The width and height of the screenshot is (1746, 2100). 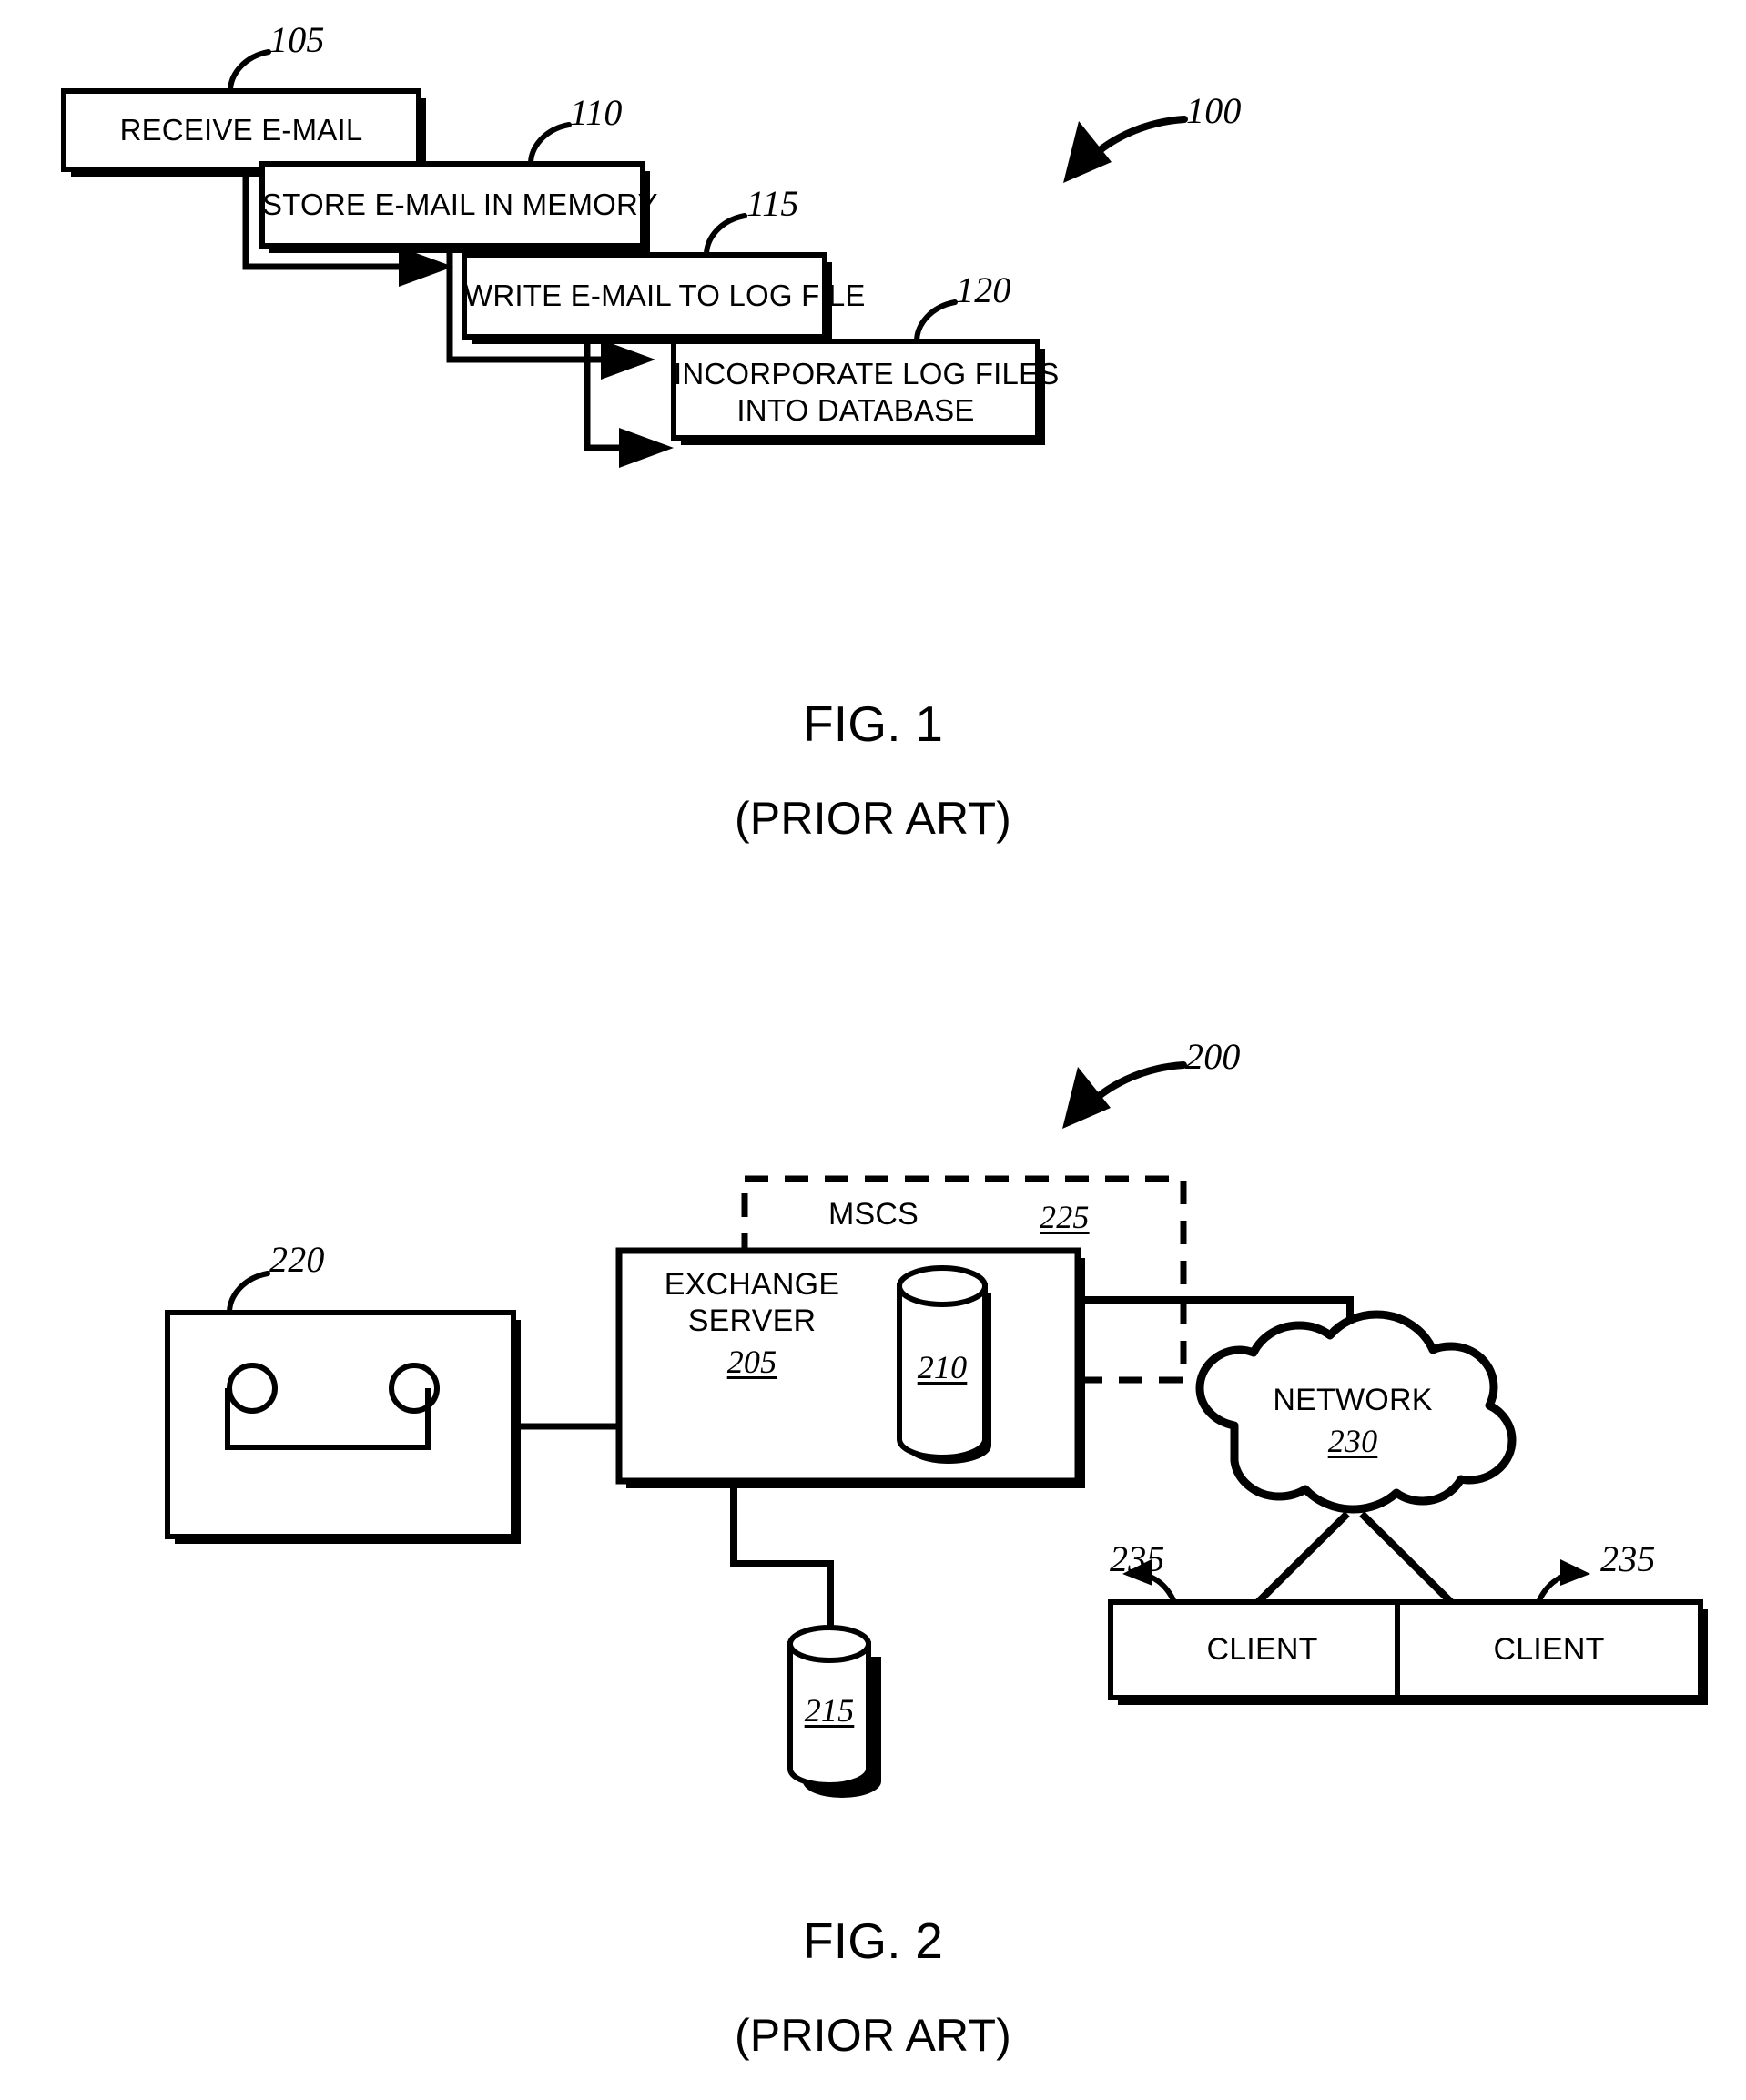 I want to click on ref-number-200: 200, so click(x=1213, y=1056).